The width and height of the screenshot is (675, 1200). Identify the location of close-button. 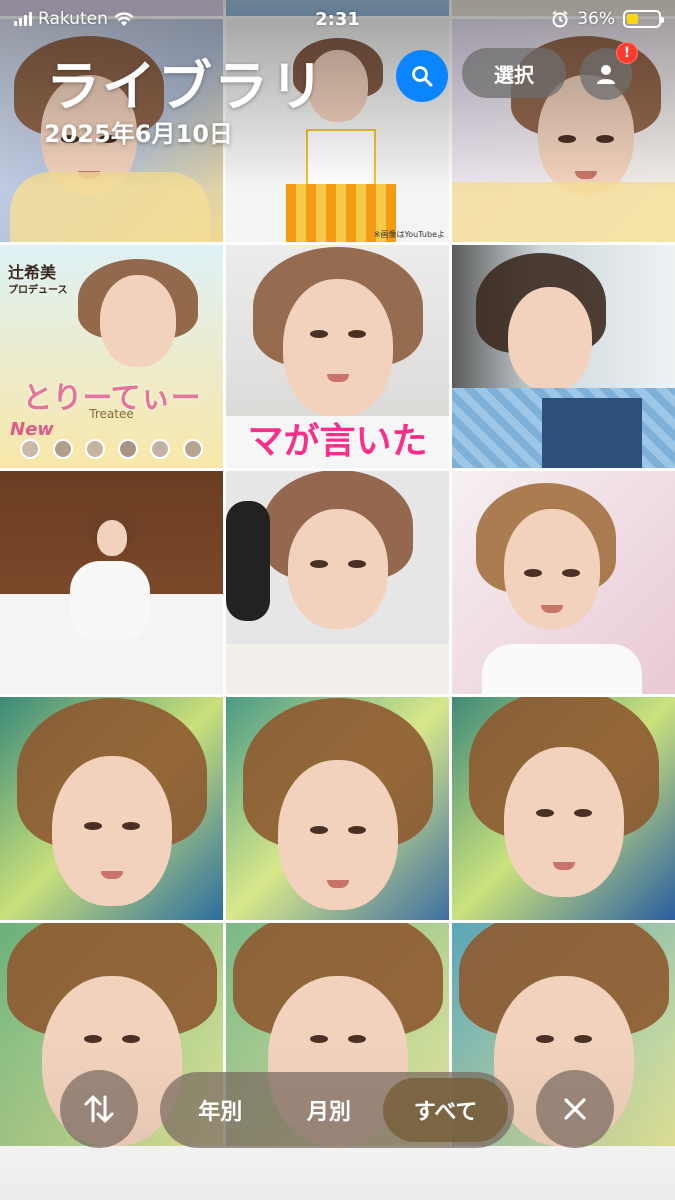
(575, 1109).